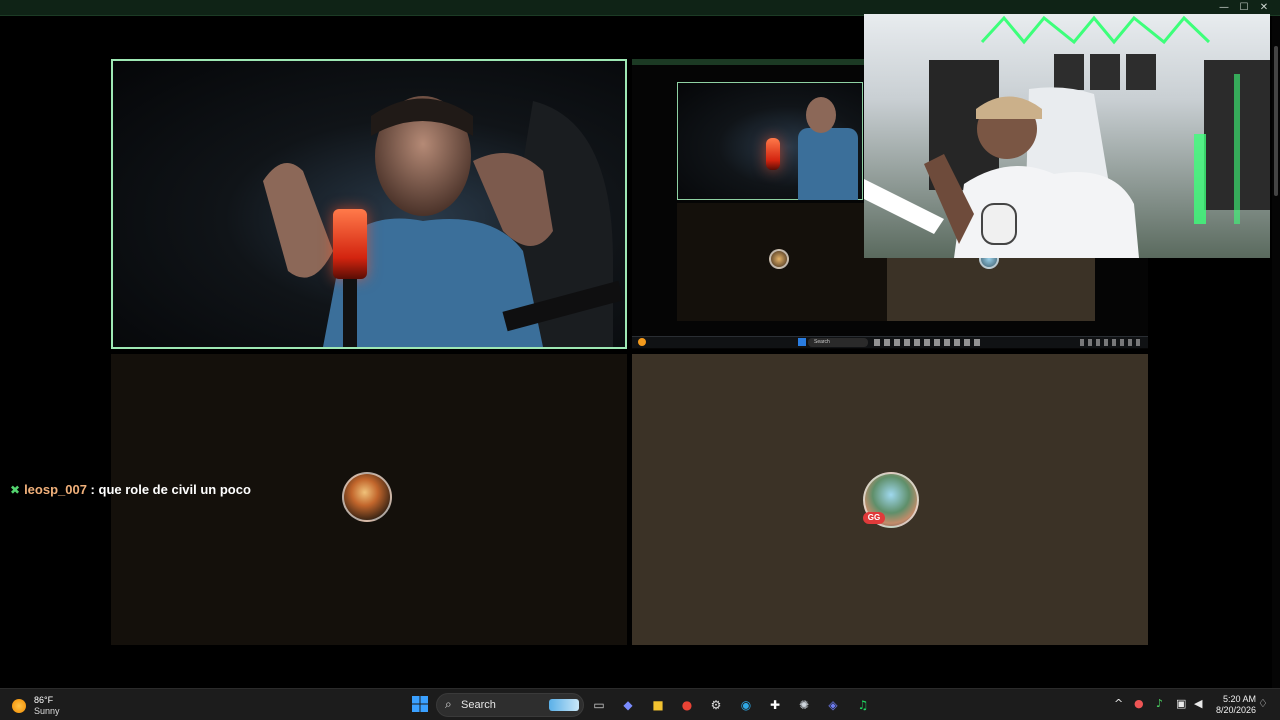  Describe the element at coordinates (838, 342) in the screenshot. I see `mini-search: Search` at that location.